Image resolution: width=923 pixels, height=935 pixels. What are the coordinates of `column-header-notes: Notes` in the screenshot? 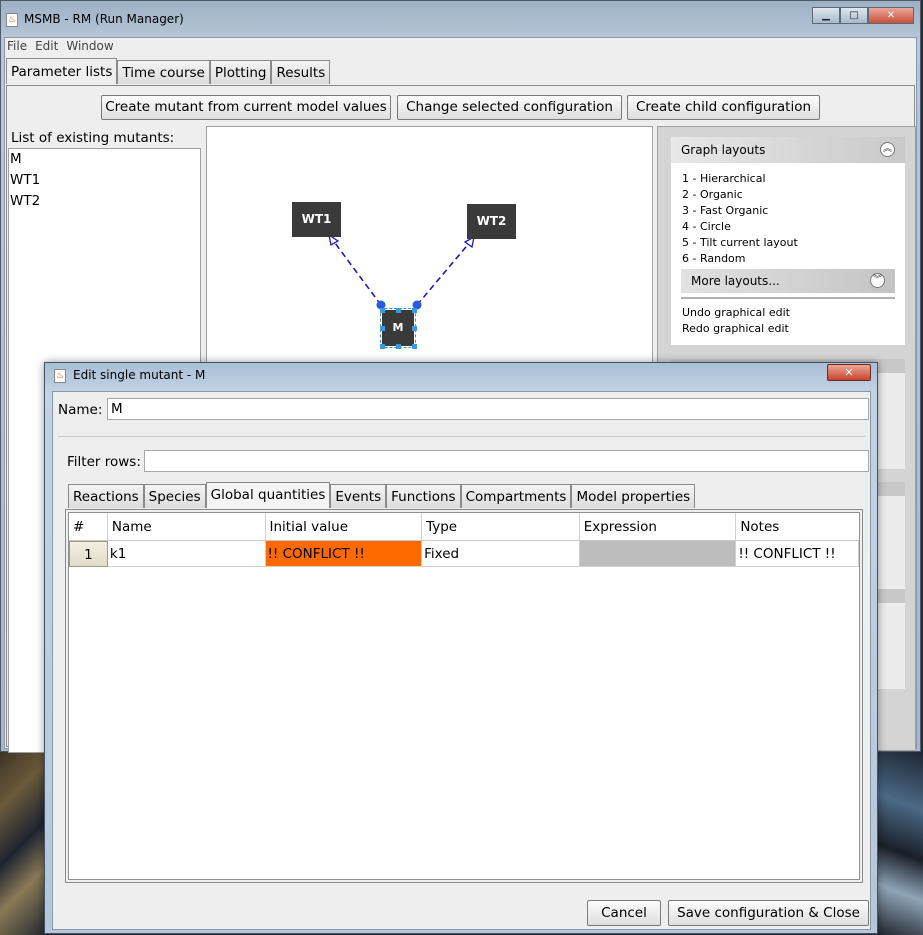 It's located at (797, 527).